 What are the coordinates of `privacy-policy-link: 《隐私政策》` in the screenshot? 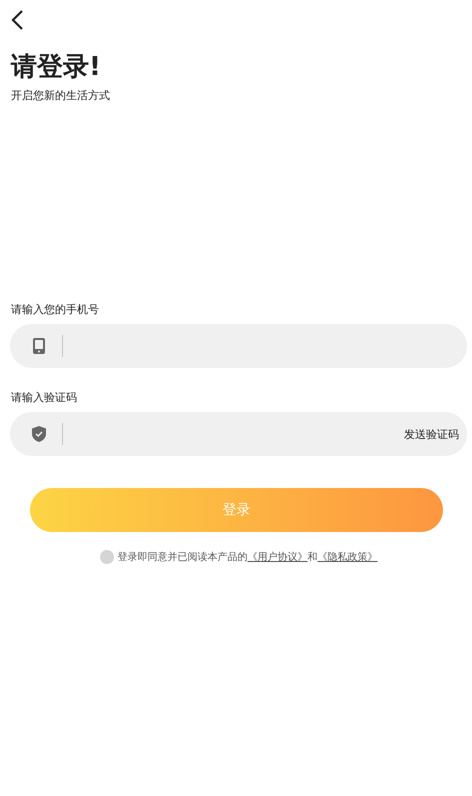 It's located at (348, 557).